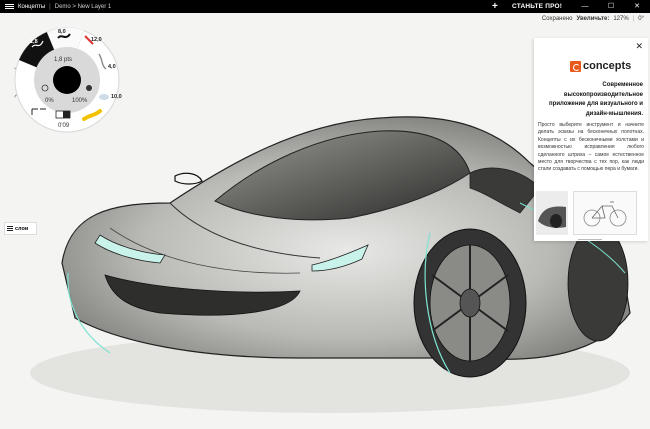 The width and height of the screenshot is (650, 429). I want to click on layers-icon, so click(10, 228).